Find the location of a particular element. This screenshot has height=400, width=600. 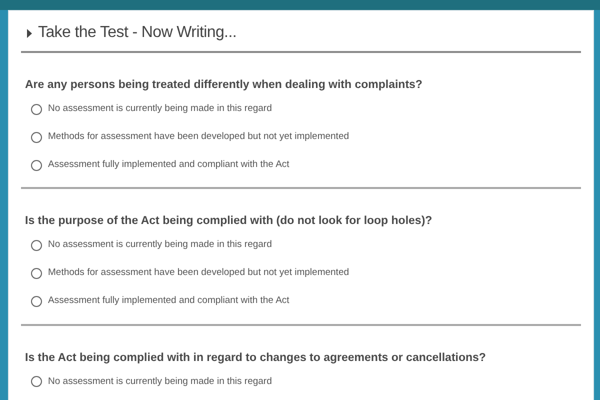

question-text: Is the Act being complied with in regard to changes to agreements or cancellations? is located at coordinates (256, 358).